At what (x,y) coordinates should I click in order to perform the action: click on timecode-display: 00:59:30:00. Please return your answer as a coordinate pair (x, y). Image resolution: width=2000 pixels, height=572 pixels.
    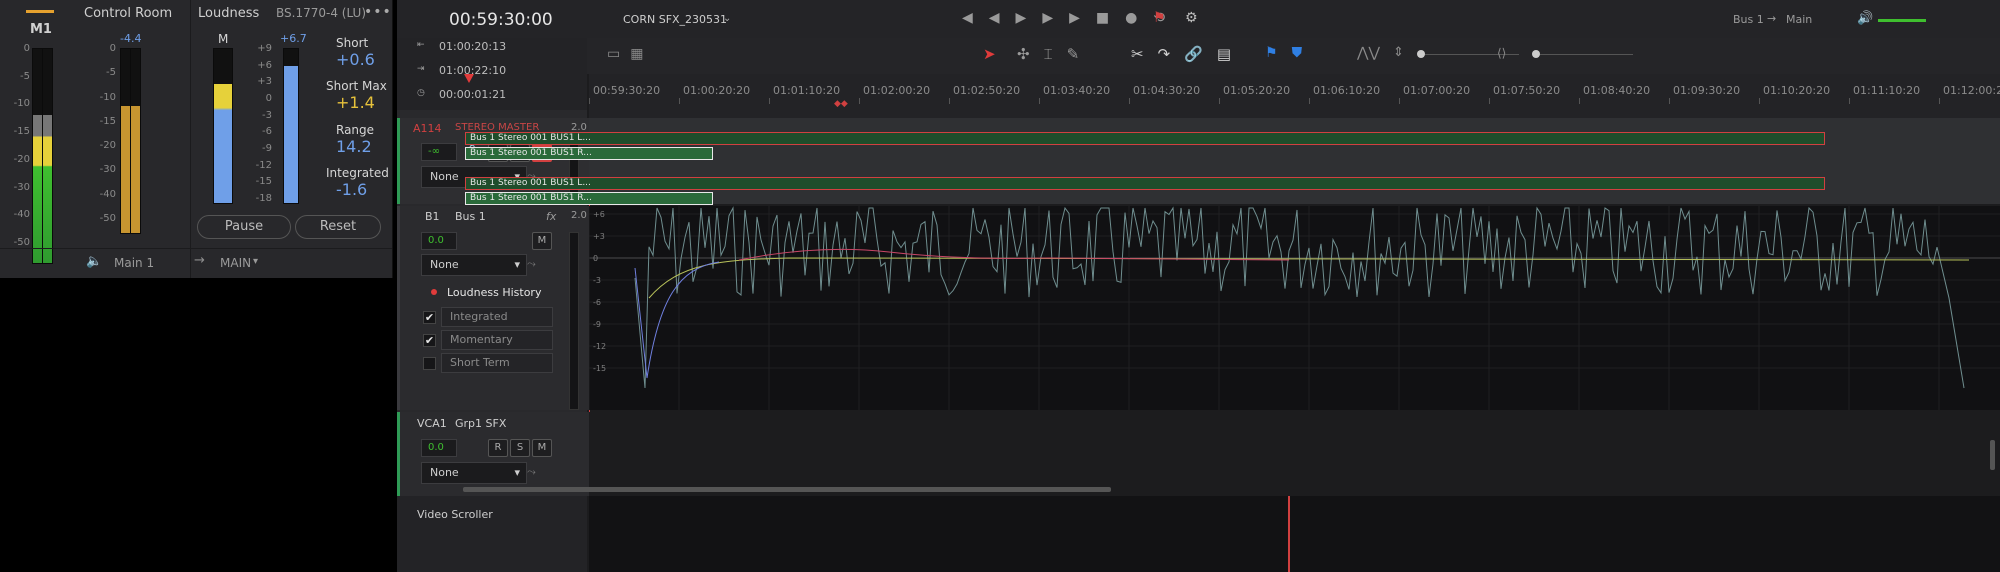
    Looking at the image, I should click on (501, 20).